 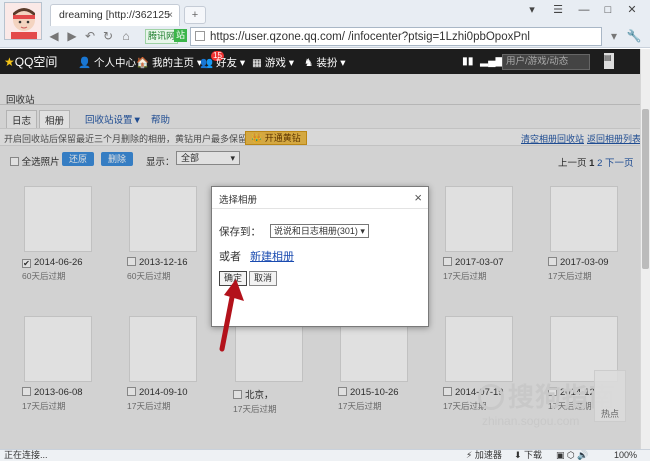 I want to click on status-icons: ▣ ⬡ 🔊, so click(x=572, y=455).